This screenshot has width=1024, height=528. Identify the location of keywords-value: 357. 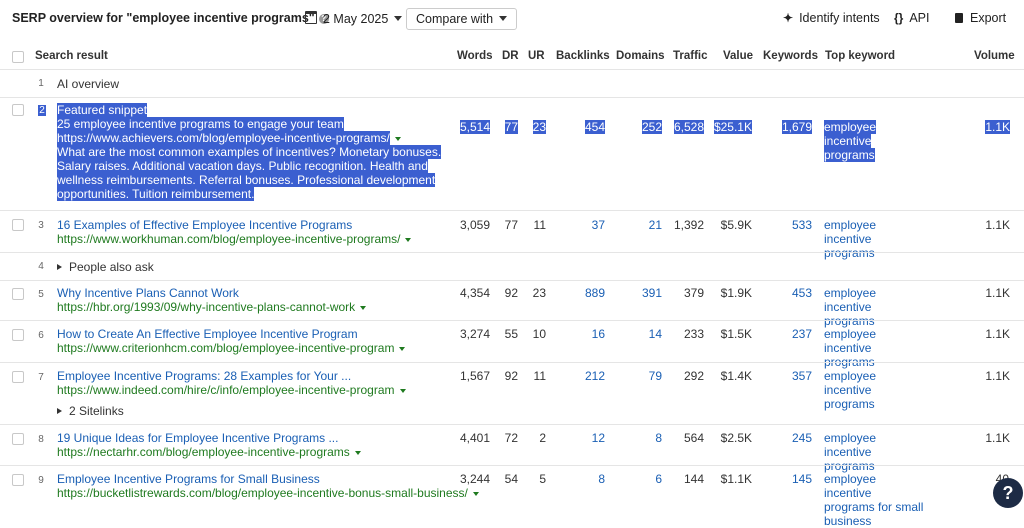
(791, 376).